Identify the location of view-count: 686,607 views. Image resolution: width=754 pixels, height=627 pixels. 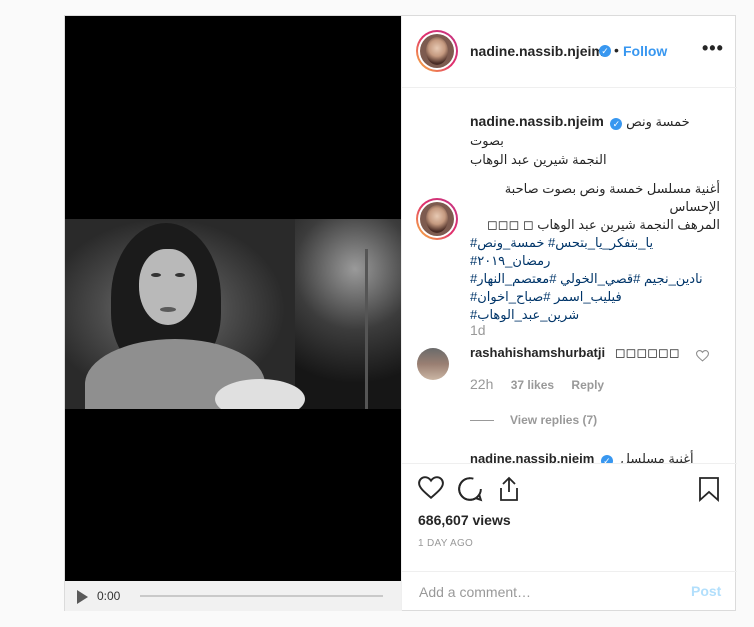
(464, 520).